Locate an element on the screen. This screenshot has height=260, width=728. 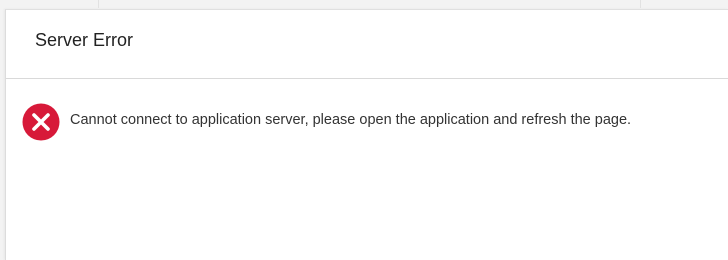
error-circle-x-icon is located at coordinates (41, 122).